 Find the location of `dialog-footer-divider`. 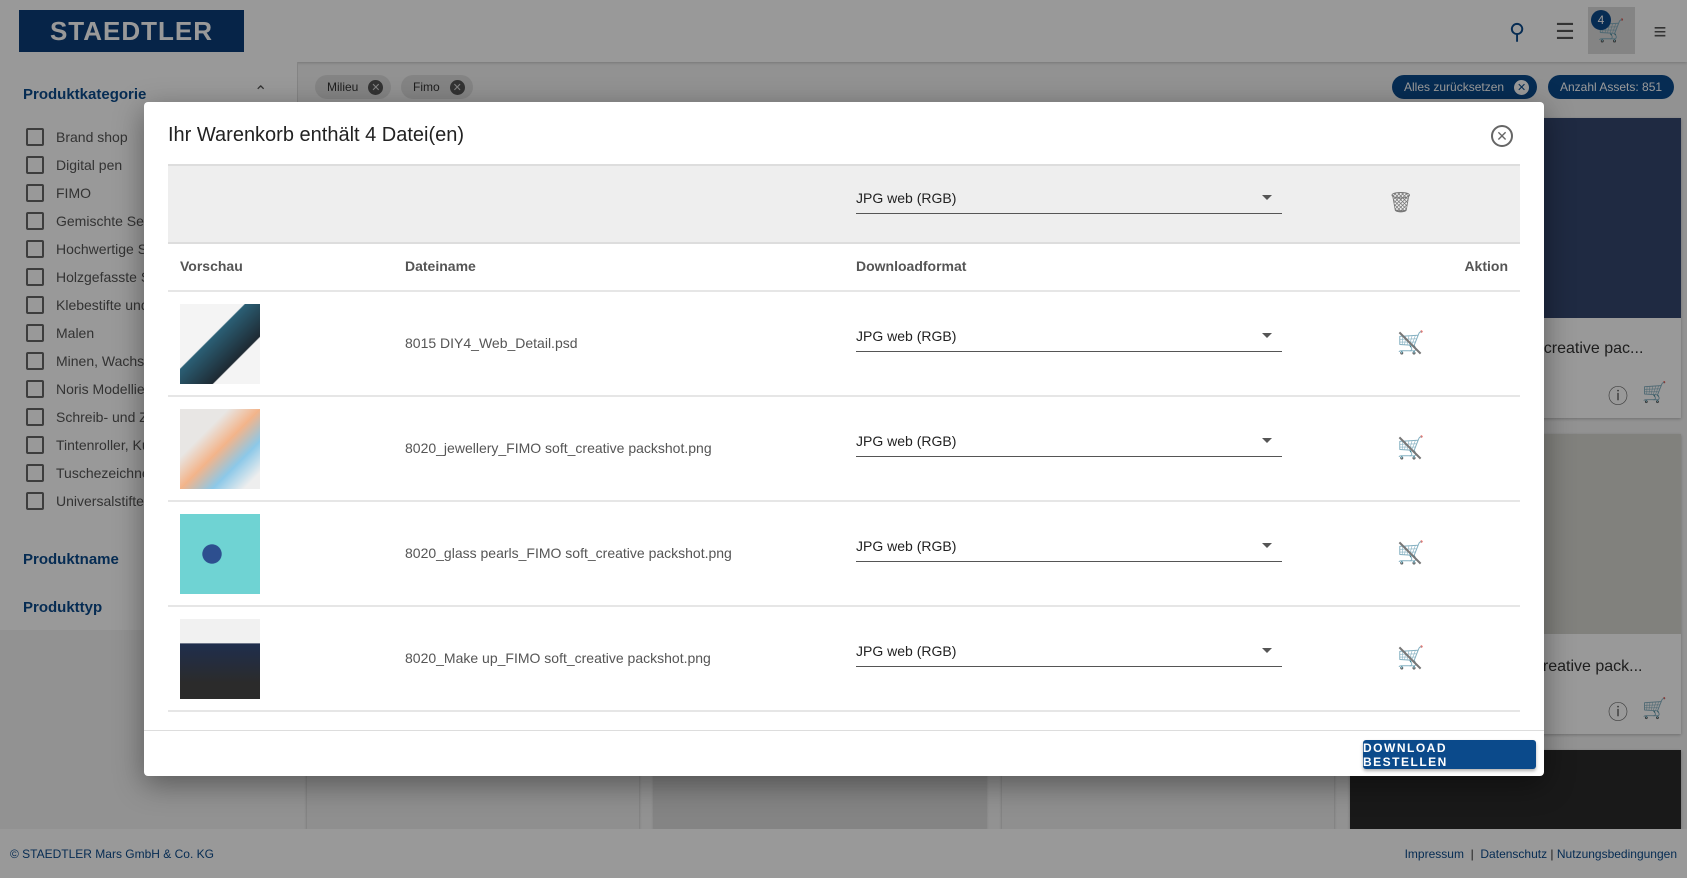

dialog-footer-divider is located at coordinates (844, 730).